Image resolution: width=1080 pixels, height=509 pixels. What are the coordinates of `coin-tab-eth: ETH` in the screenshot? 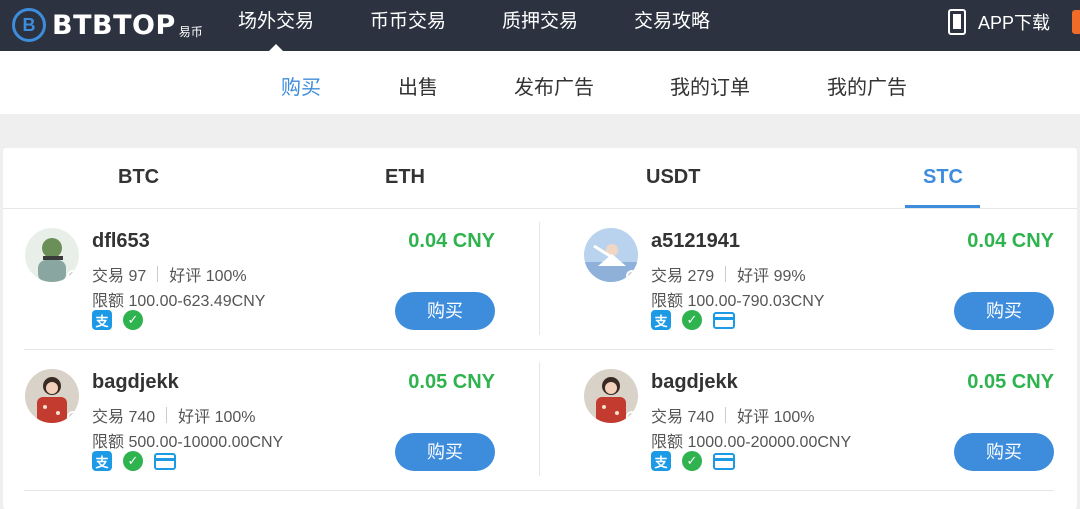 It's located at (405, 177).